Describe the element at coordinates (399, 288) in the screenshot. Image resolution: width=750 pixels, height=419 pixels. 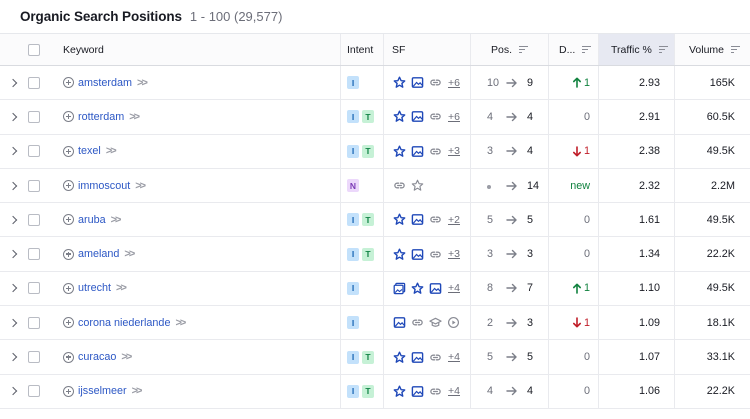
I see `gallery-icon` at that location.